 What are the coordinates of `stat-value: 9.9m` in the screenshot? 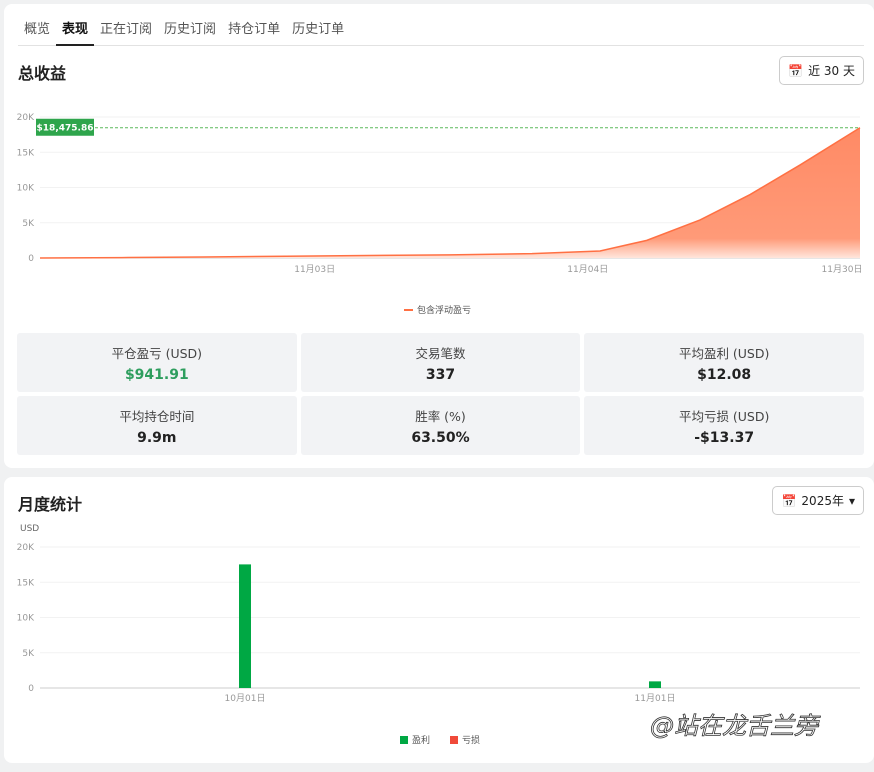 It's located at (157, 438).